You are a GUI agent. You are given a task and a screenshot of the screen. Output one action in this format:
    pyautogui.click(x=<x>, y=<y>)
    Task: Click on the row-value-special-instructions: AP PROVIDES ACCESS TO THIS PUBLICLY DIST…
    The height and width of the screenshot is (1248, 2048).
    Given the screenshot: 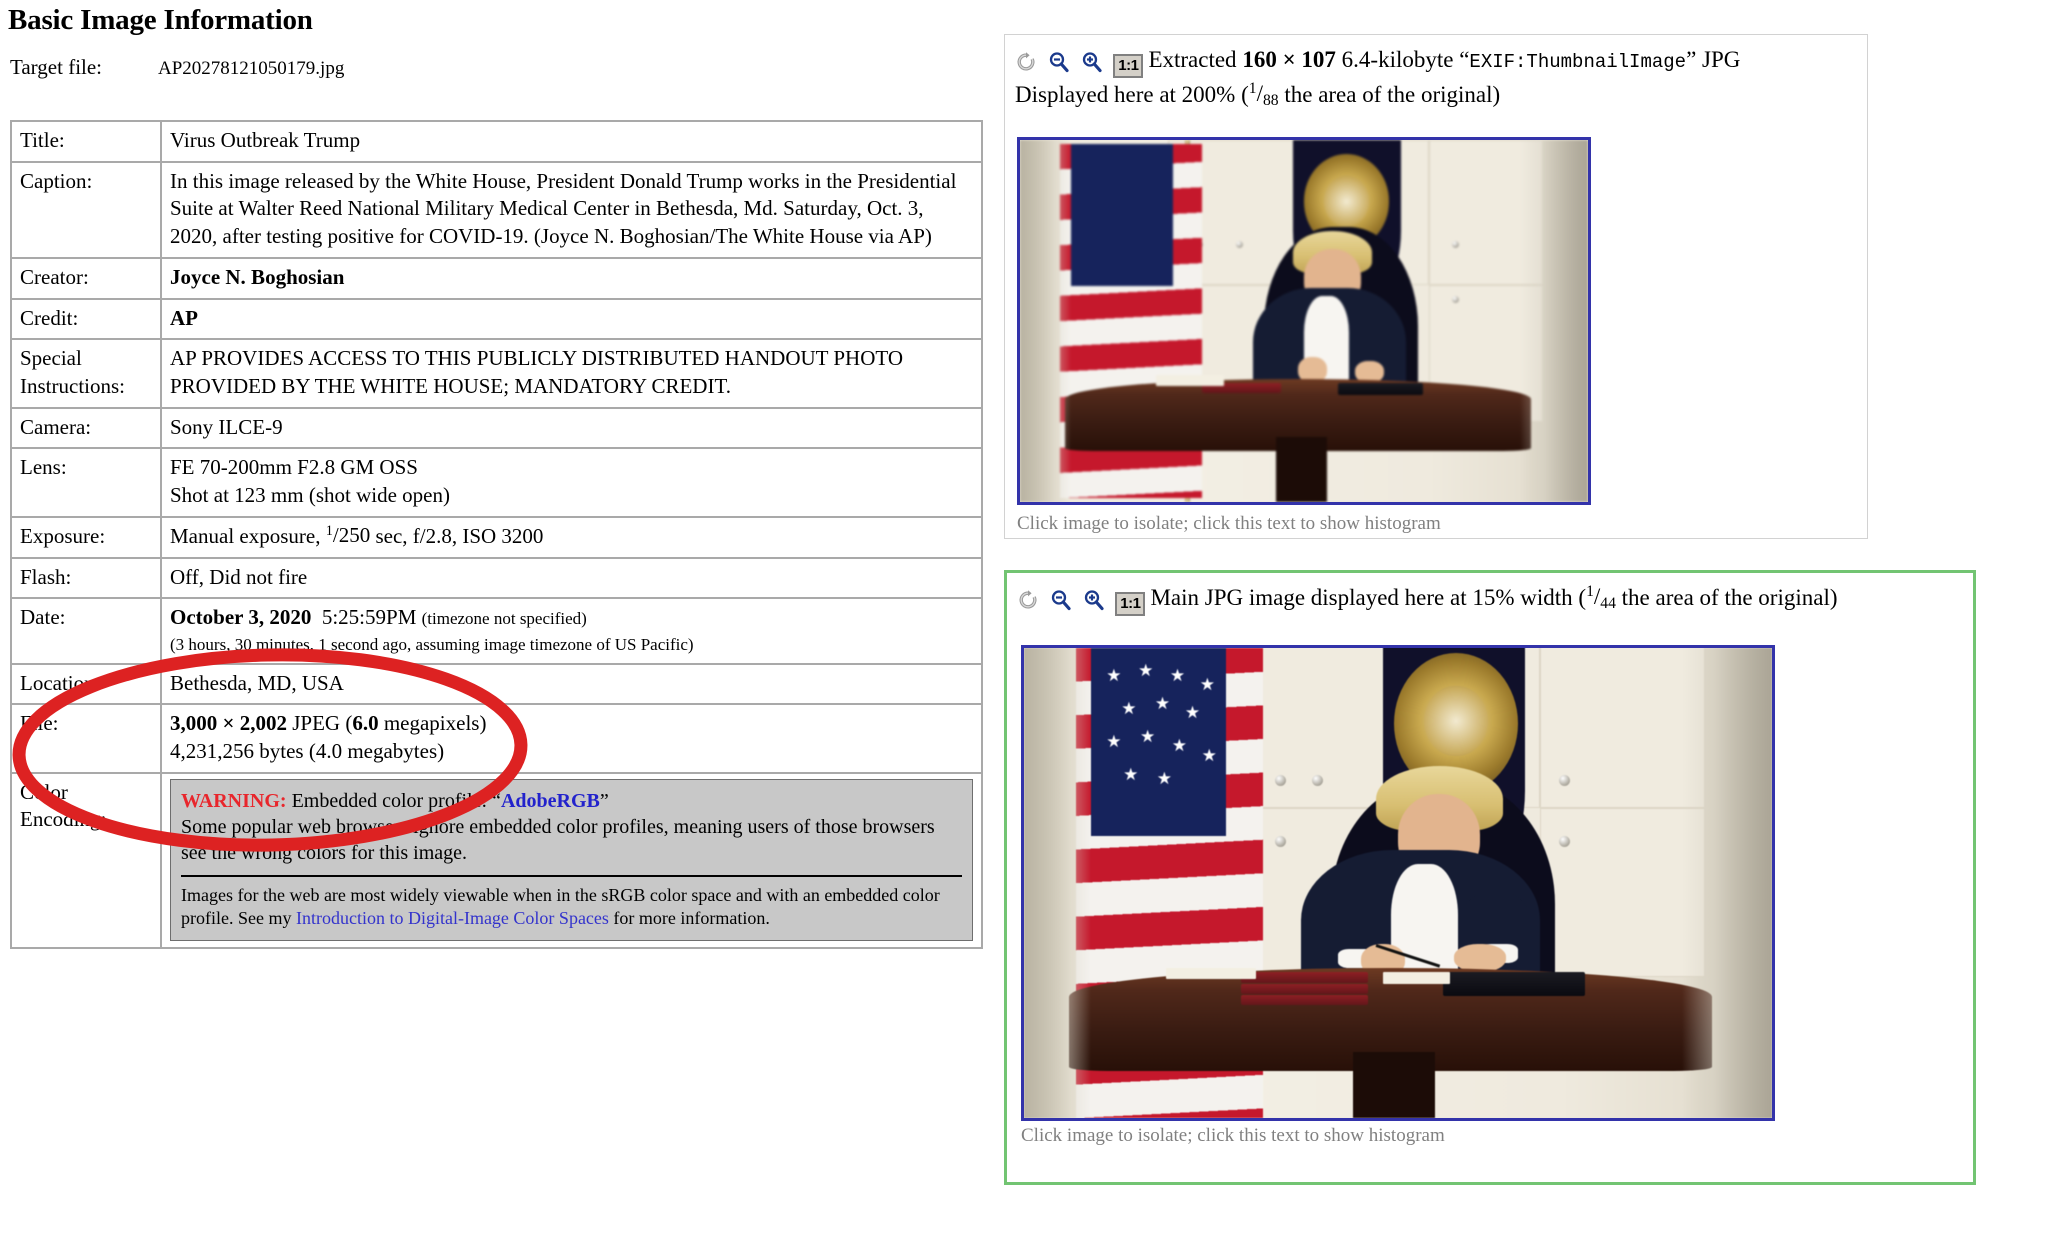 What is the action you would take?
    pyautogui.click(x=571, y=372)
    